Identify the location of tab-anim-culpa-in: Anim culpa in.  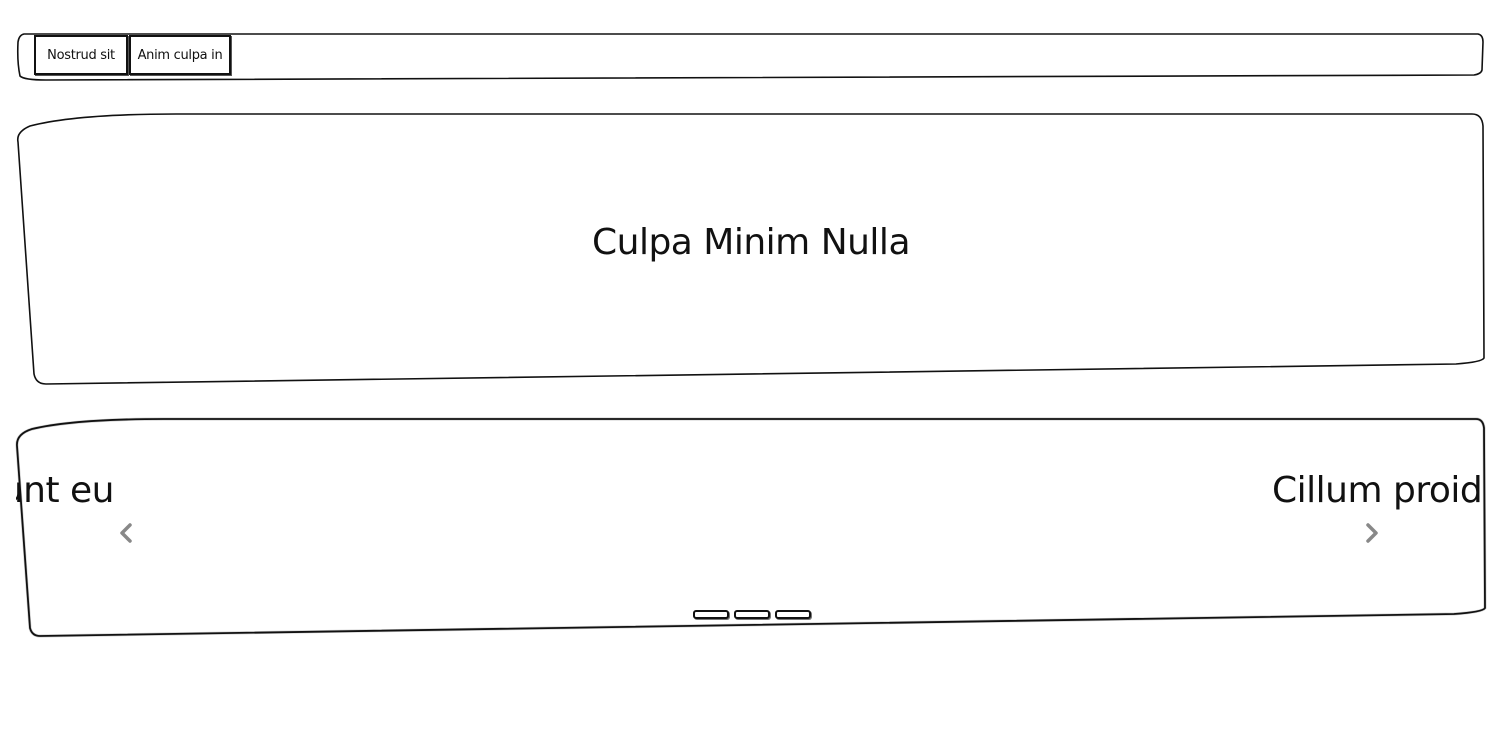
(180, 55).